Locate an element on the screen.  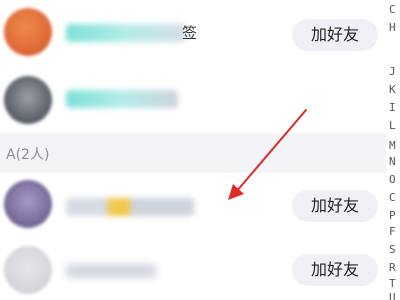
section-header: A(2人) is located at coordinates (193, 153).